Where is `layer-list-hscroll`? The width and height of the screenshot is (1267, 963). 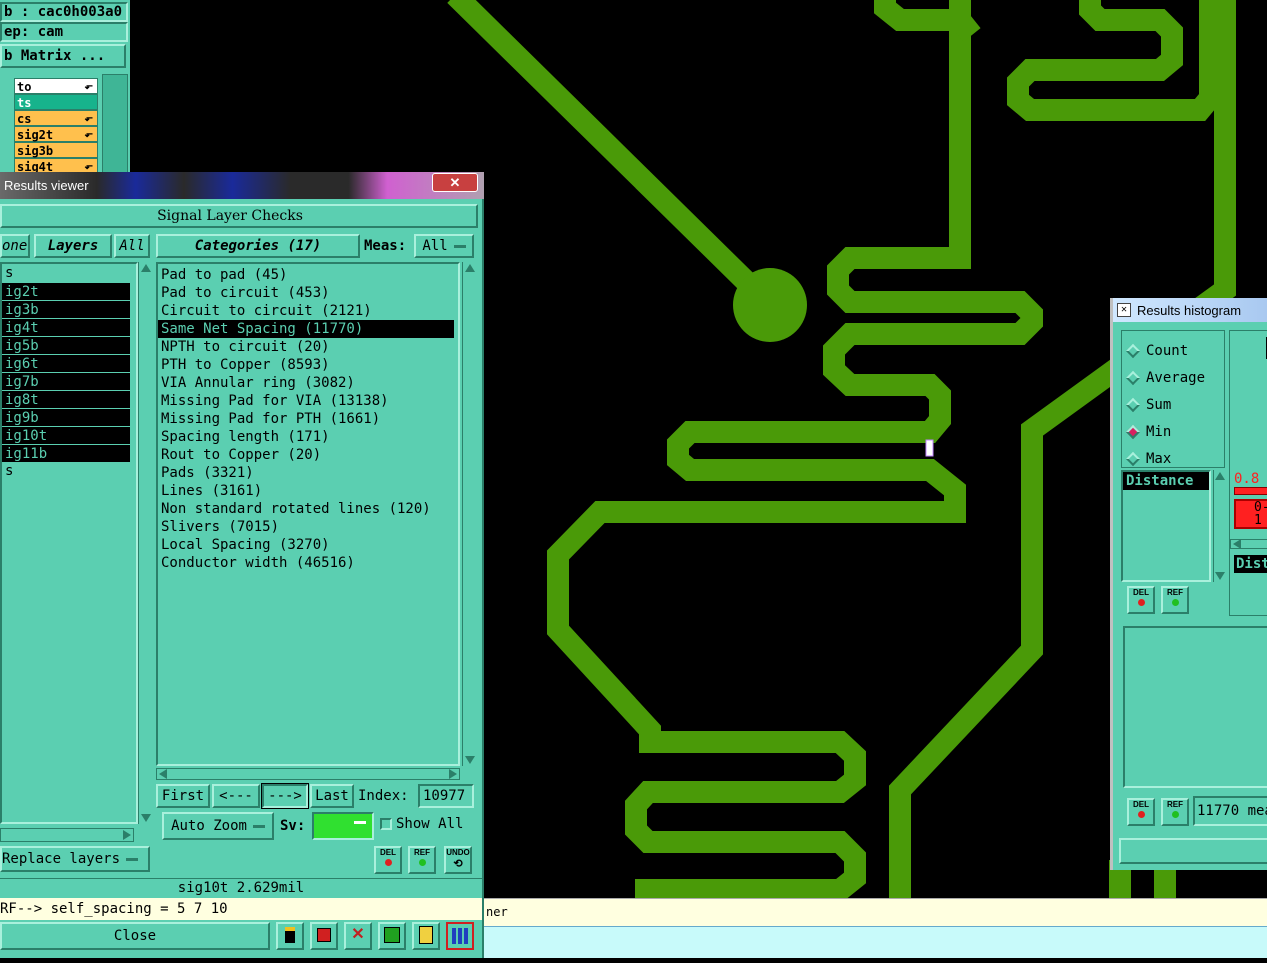 layer-list-hscroll is located at coordinates (67, 835).